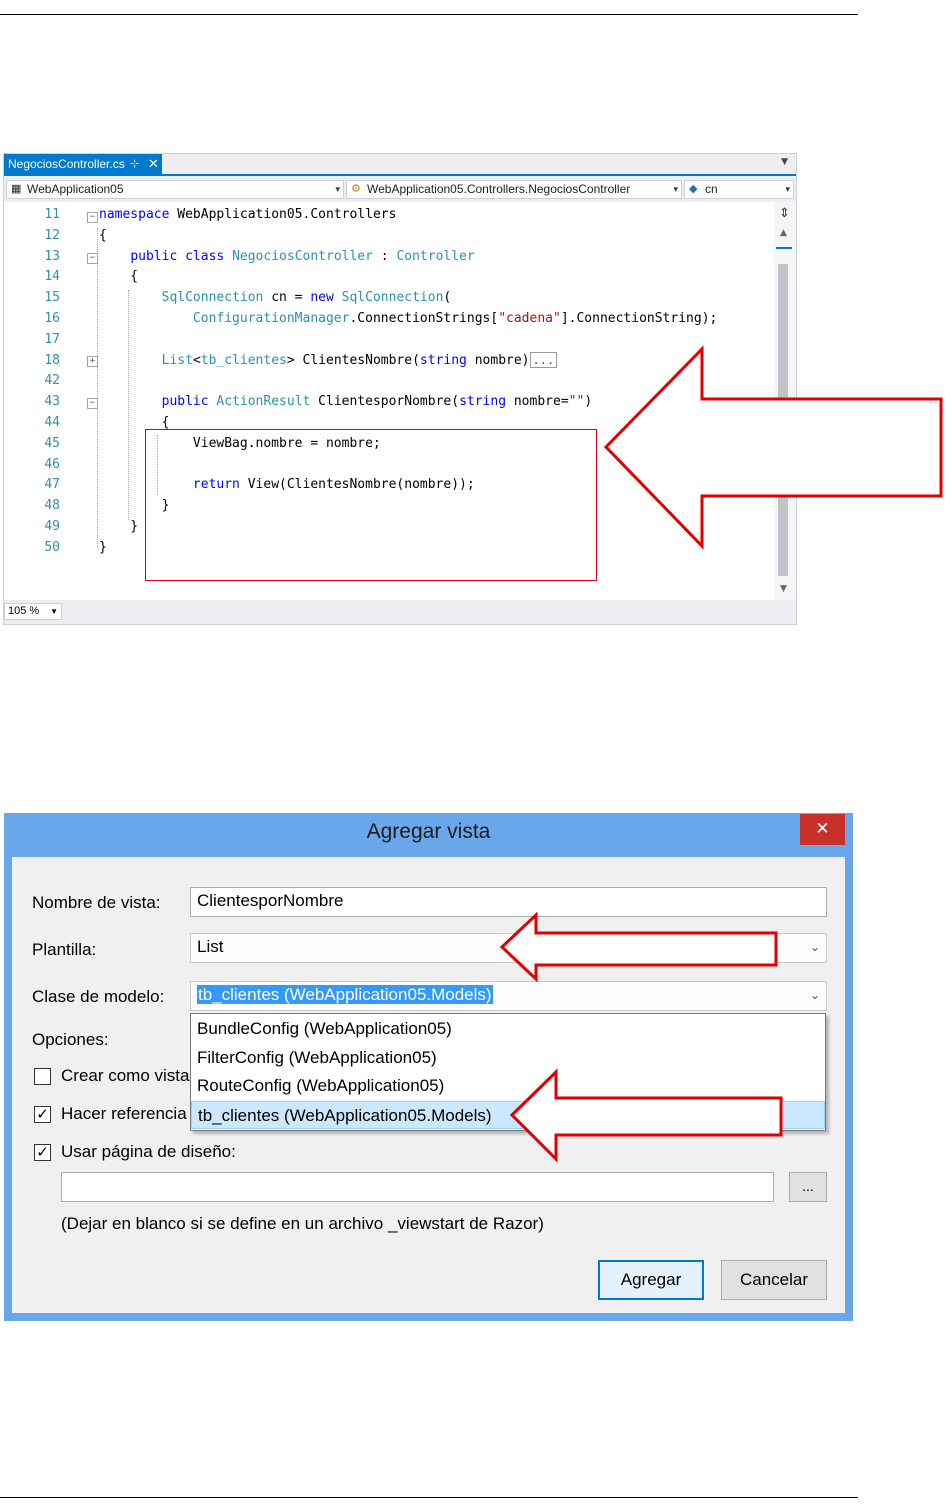 The width and height of the screenshot is (946, 1512). What do you see at coordinates (42, 1114) in the screenshot?
I see `reference-scripts-checkbox: ✓` at bounding box center [42, 1114].